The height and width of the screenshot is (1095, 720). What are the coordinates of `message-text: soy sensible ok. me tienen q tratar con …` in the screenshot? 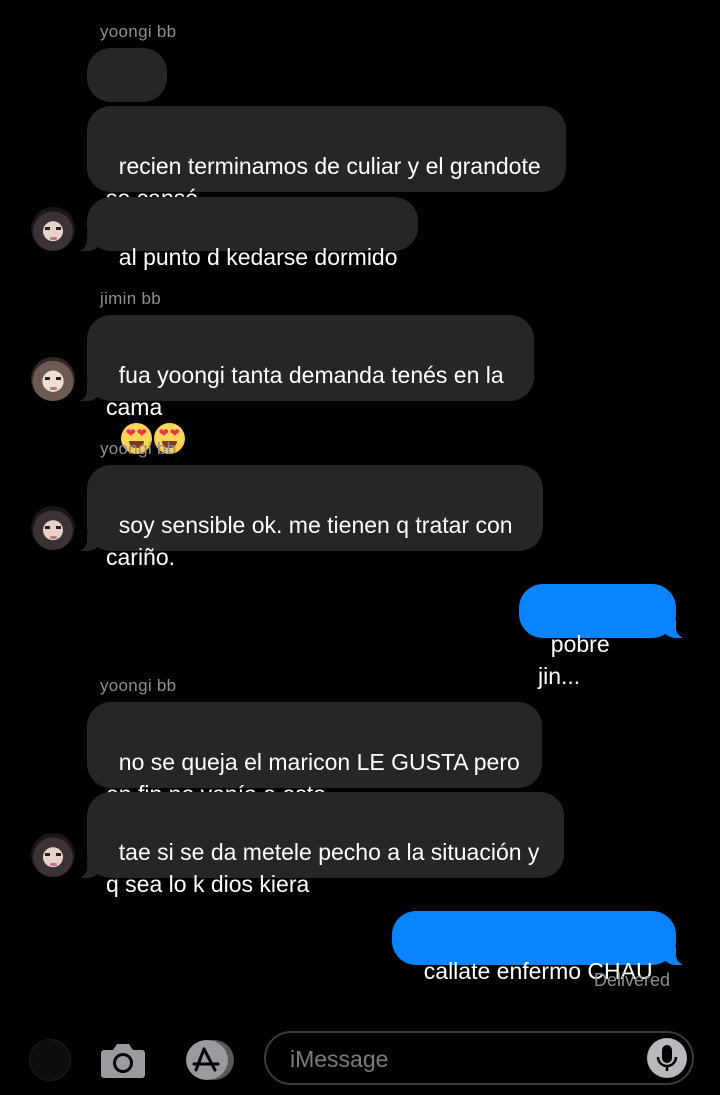 It's located at (309, 541).